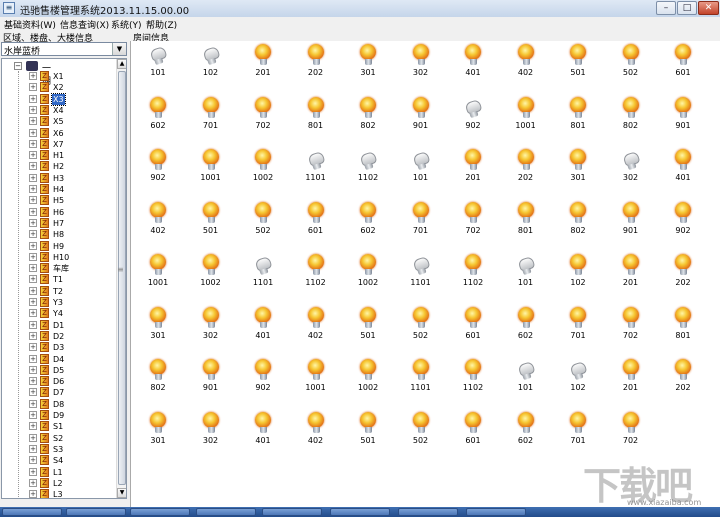 The width and height of the screenshot is (720, 517). I want to click on tree-item: + Z D5, so click(69, 370).